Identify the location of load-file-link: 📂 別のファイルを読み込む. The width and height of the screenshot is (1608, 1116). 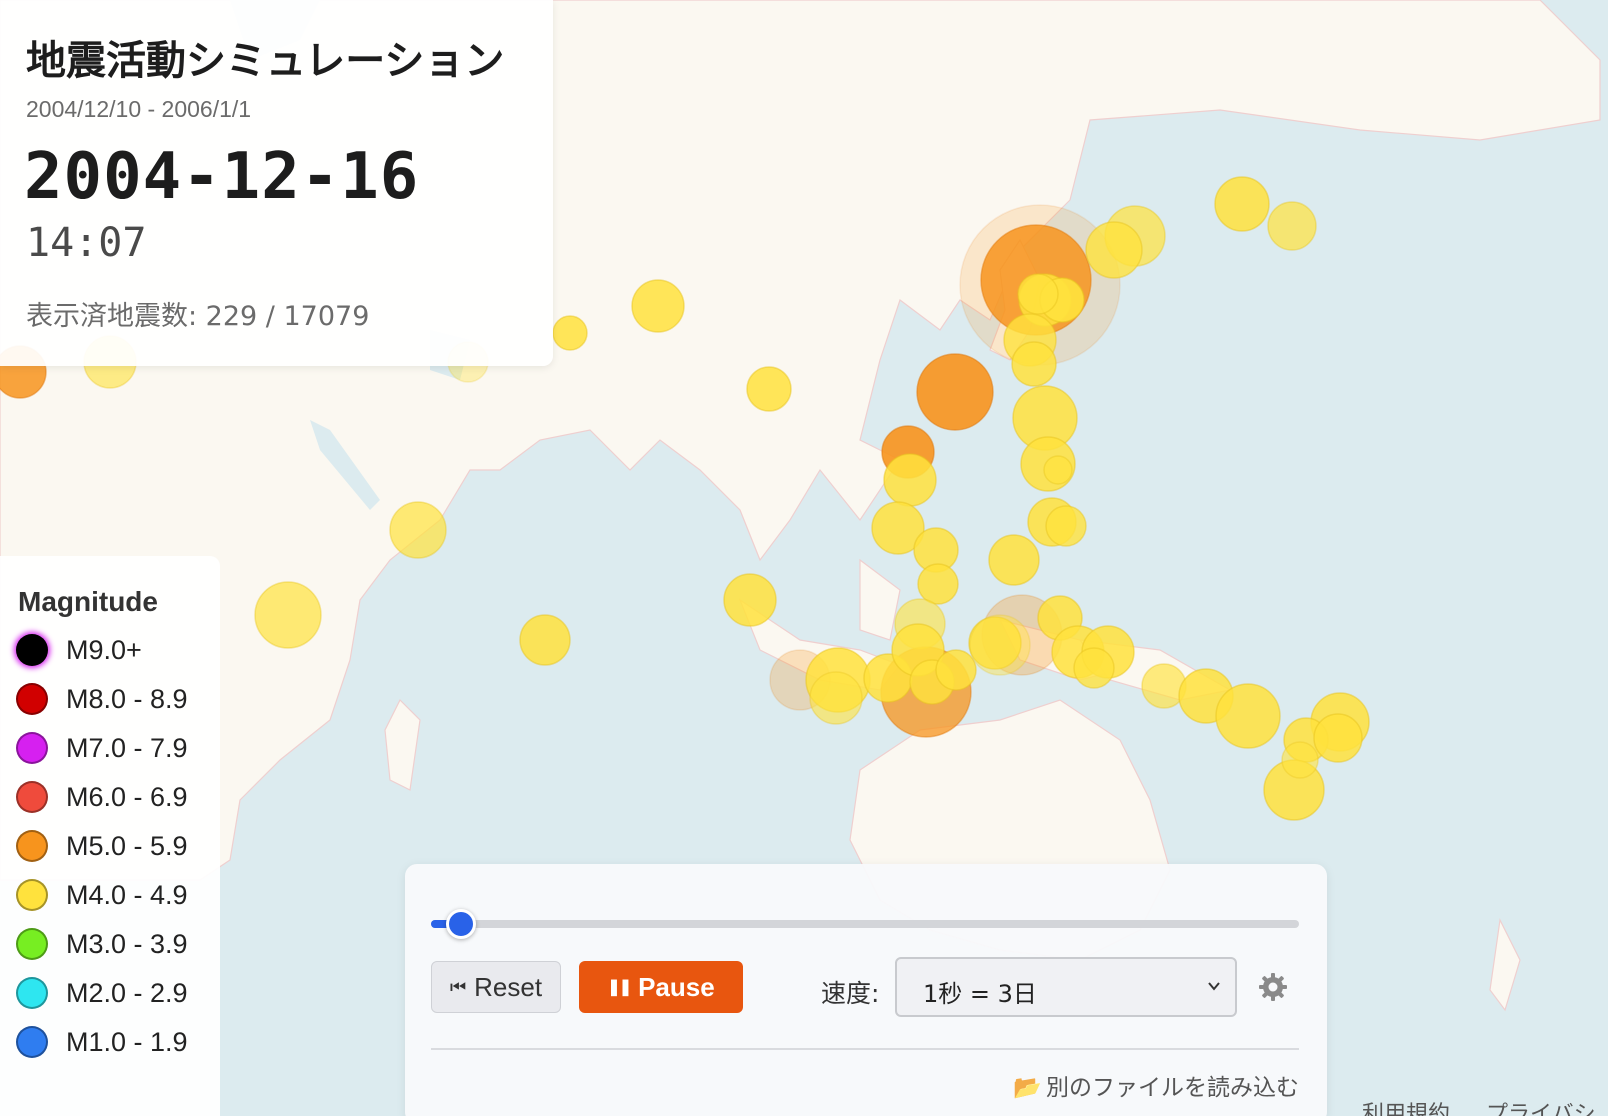
(1156, 1085).